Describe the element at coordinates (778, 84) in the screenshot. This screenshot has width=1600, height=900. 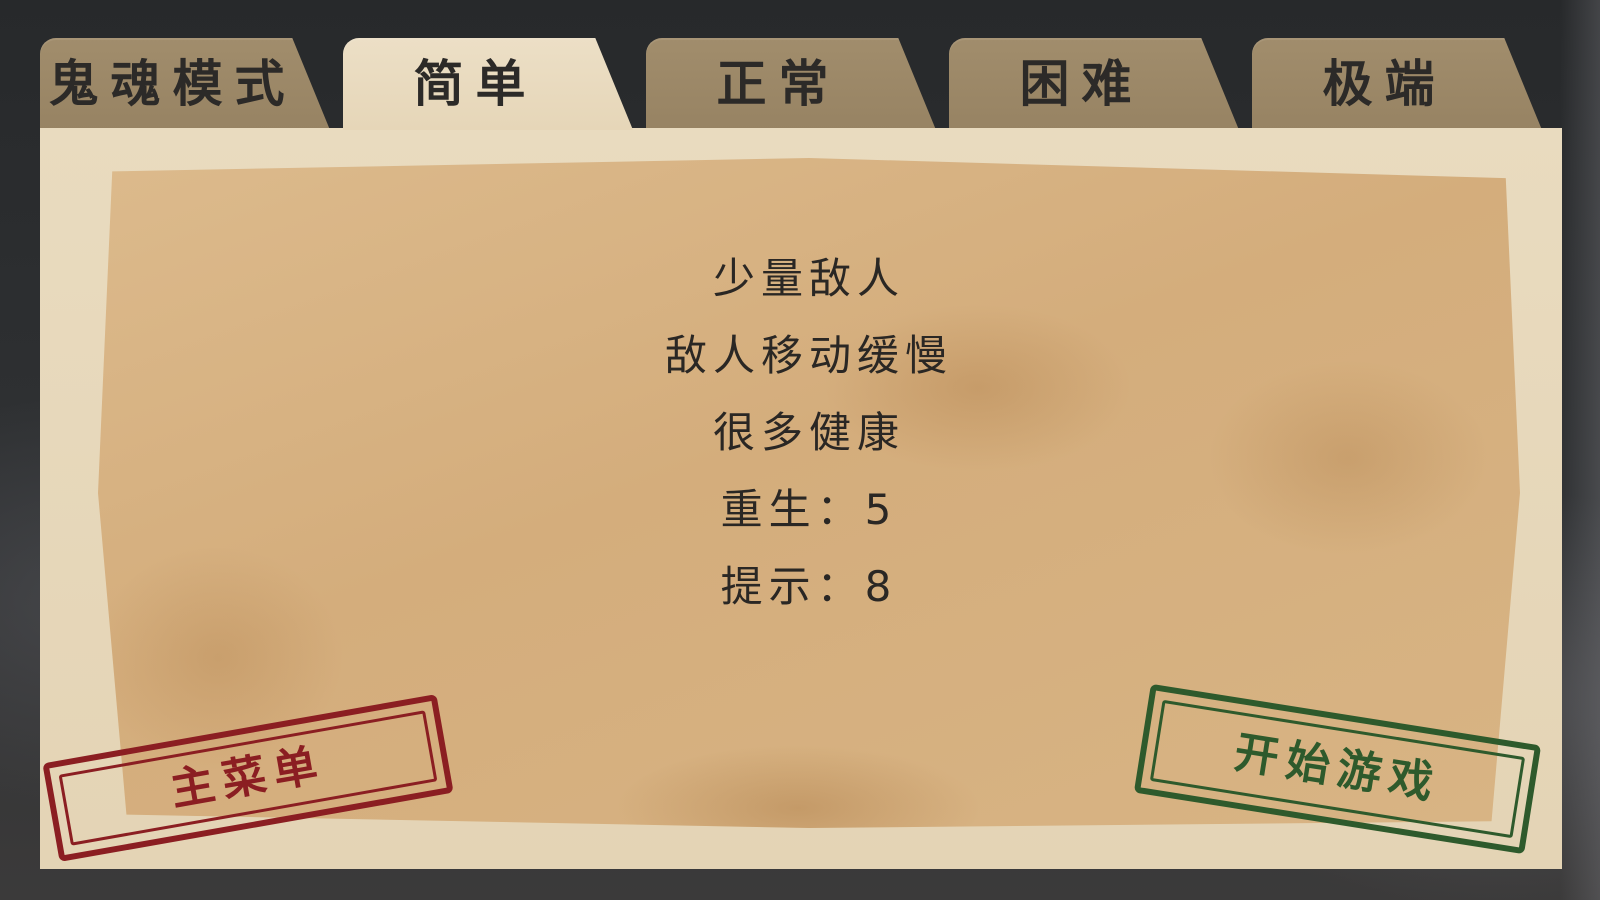
I see `tab-label: 正常` at that location.